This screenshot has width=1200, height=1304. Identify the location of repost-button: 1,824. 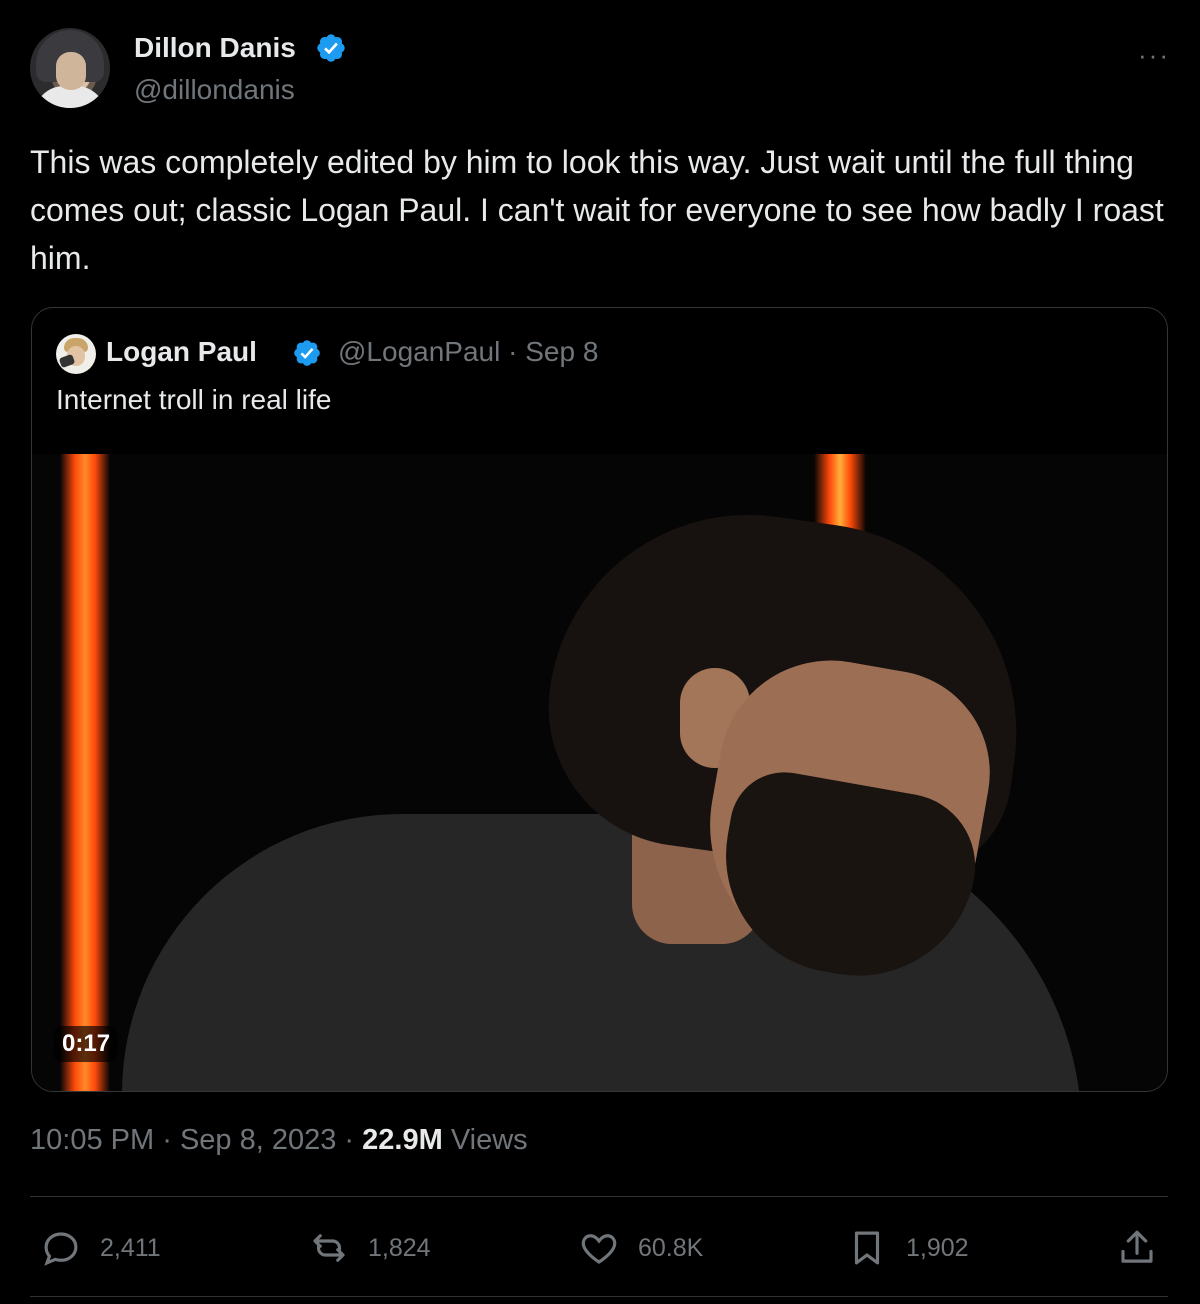
(369, 1248).